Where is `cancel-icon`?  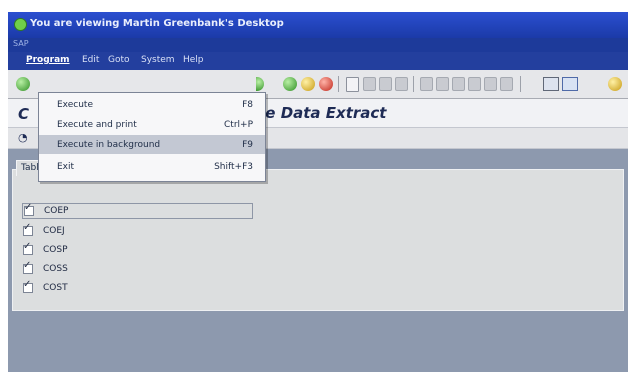 cancel-icon is located at coordinates (326, 84).